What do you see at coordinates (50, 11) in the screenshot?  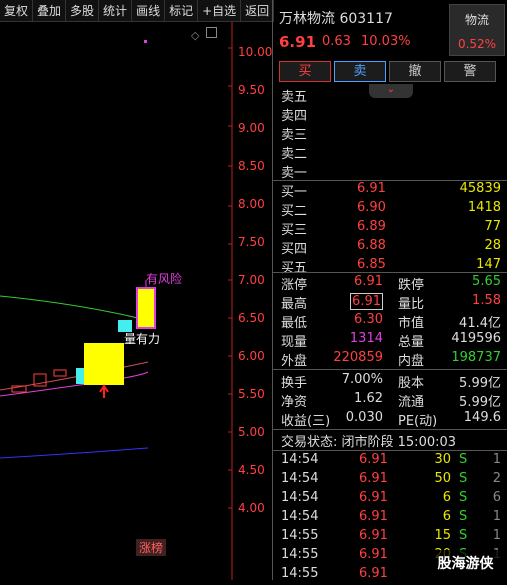 I see `toolbar-overlay: 叠加` at bounding box center [50, 11].